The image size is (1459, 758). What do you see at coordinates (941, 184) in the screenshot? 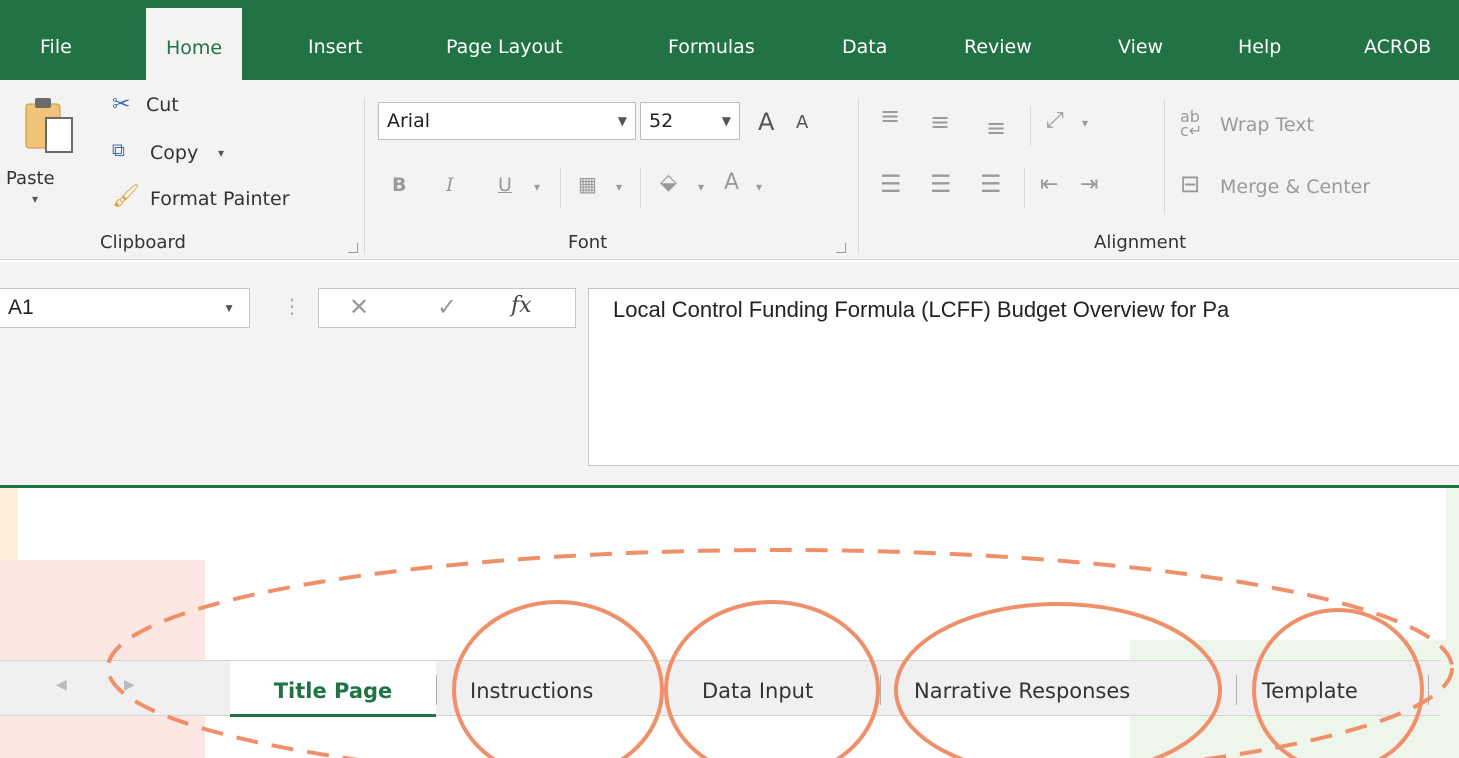
I see `align-center-icon: ☰` at bounding box center [941, 184].